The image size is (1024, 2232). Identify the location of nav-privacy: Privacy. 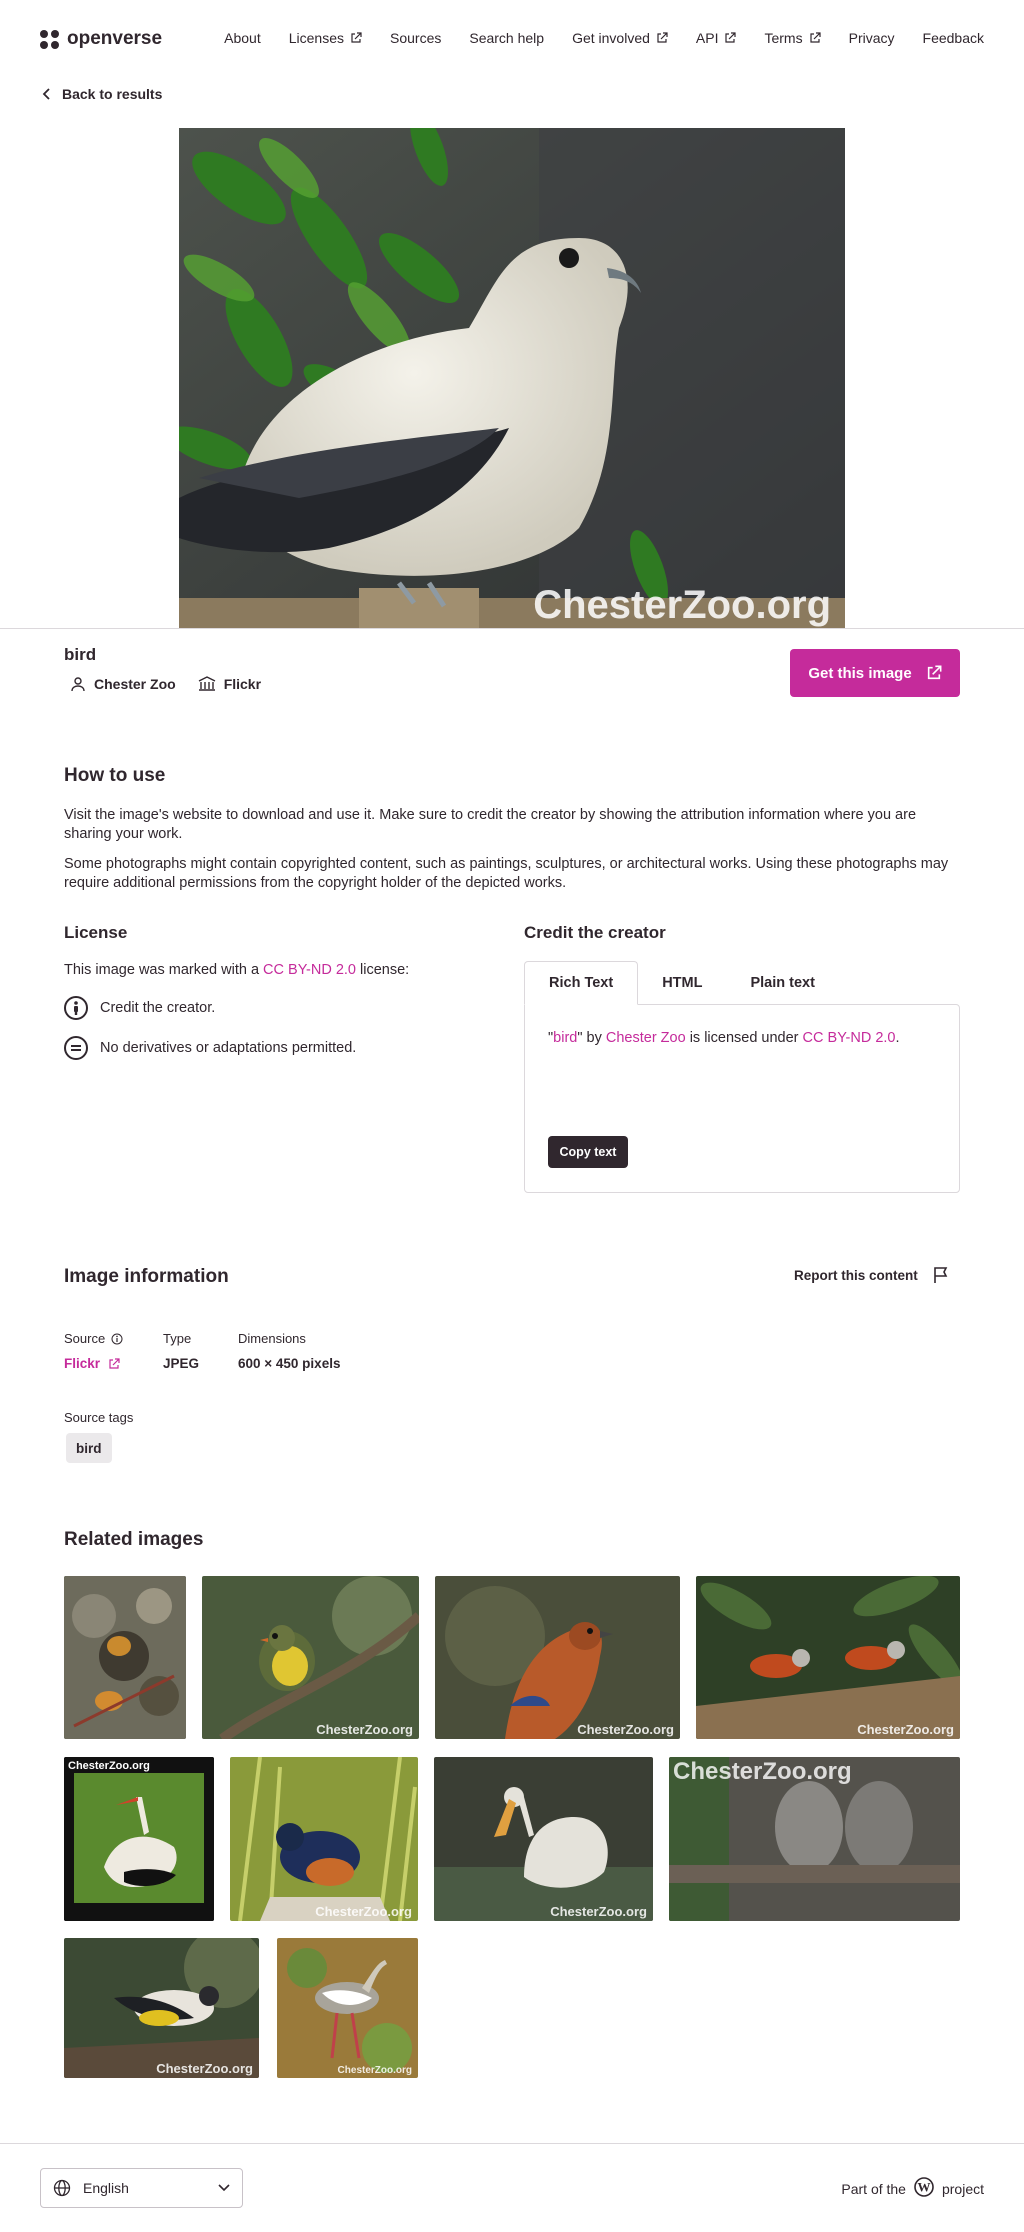
(872, 38).